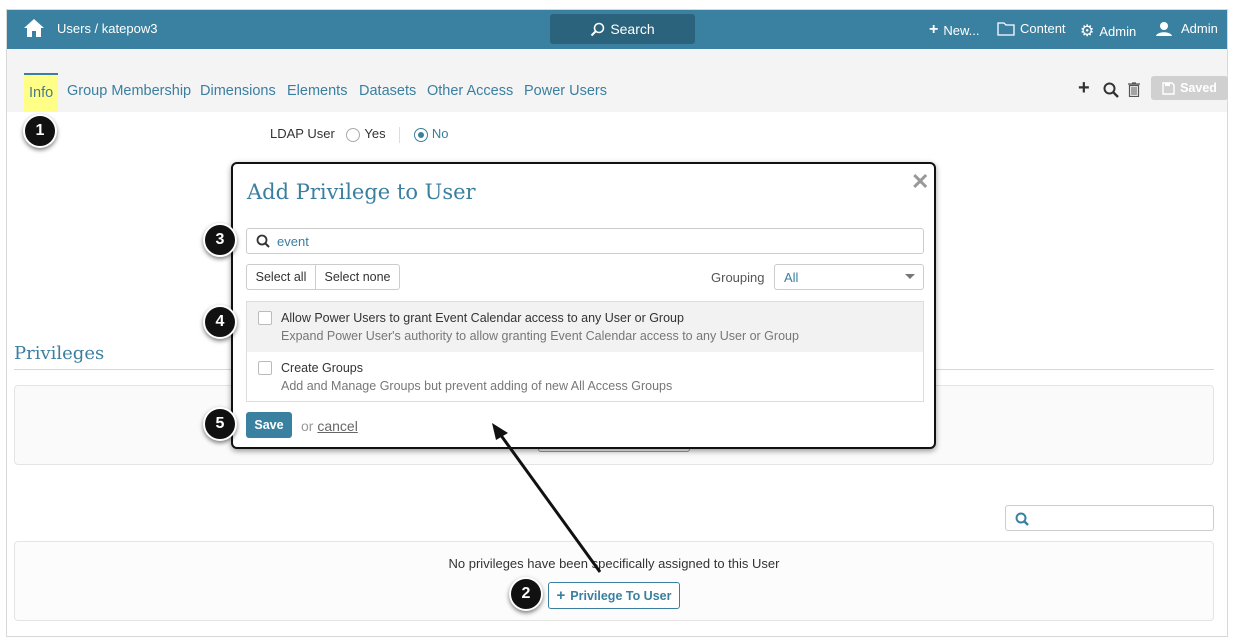  What do you see at coordinates (1199, 28) in the screenshot?
I see `user-label: Admin` at bounding box center [1199, 28].